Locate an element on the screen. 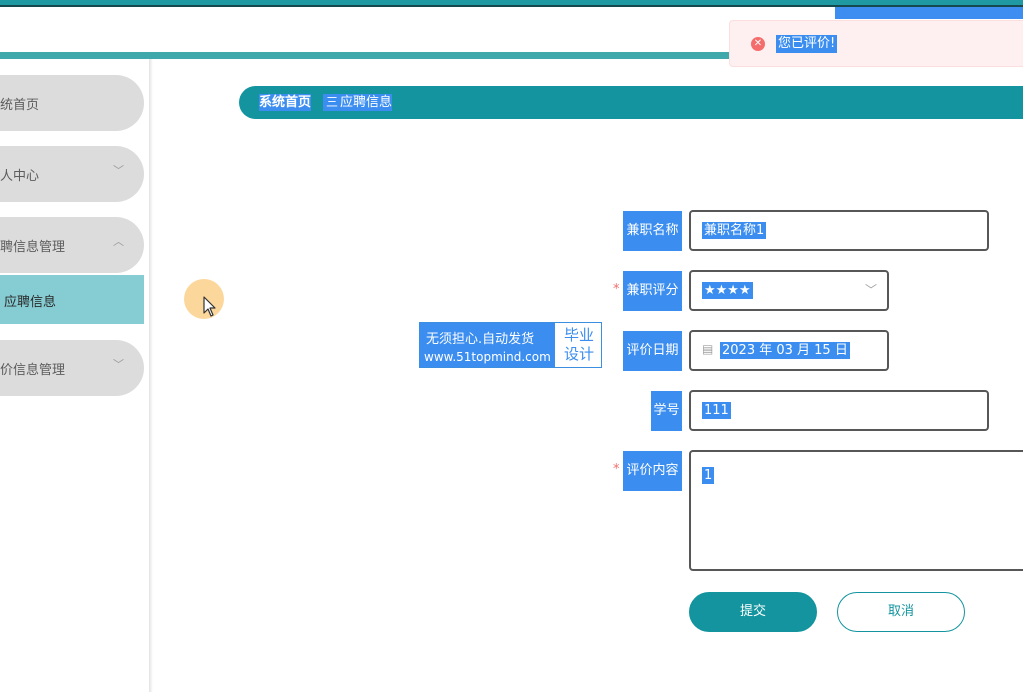 The width and height of the screenshot is (1023, 692). watermark-left: 无须担心.自动发货 www.51topmind.com is located at coordinates (487, 345).